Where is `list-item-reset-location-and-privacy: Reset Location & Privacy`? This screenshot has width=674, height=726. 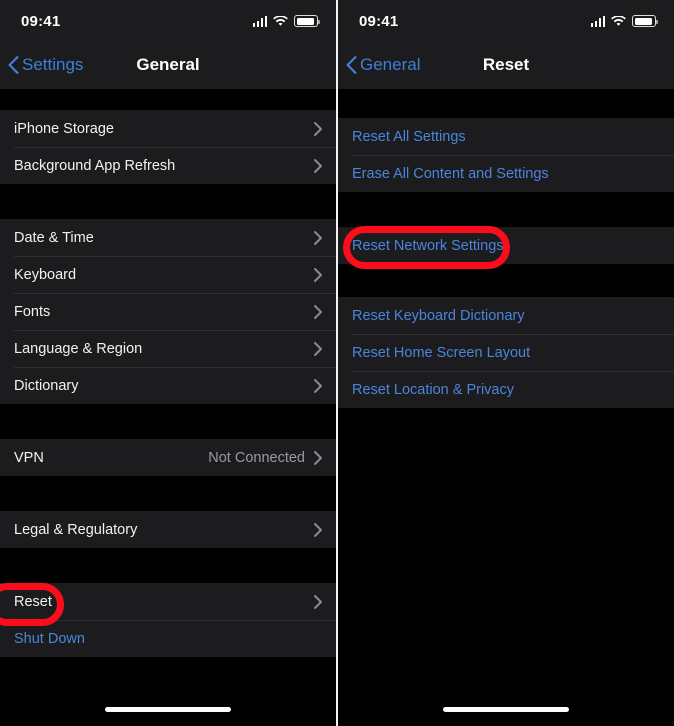
list-item-reset-location-and-privacy: Reset Location & Privacy is located at coordinates (506, 389).